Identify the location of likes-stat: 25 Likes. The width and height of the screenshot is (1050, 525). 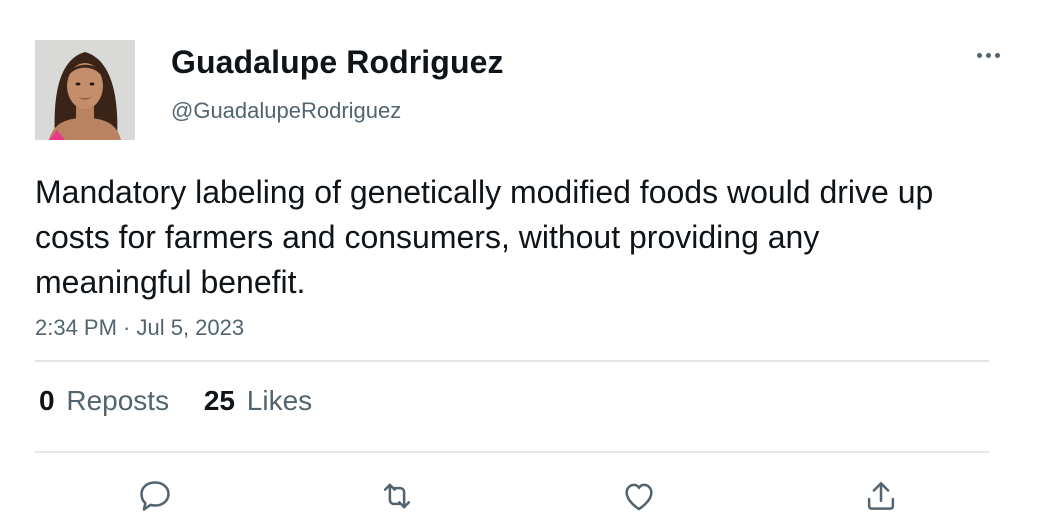
(258, 401).